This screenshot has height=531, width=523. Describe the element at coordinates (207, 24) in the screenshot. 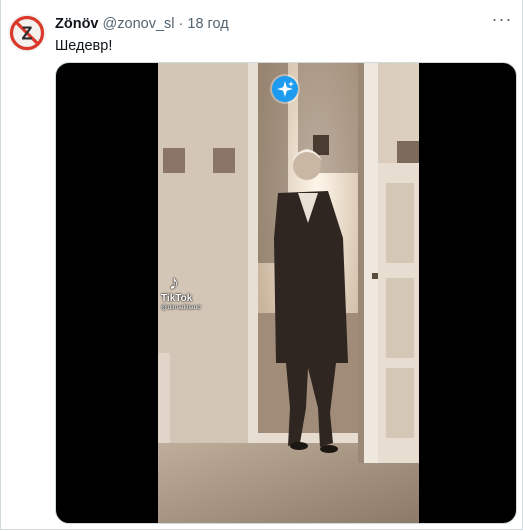

I see `tweet-time: 18 год` at that location.